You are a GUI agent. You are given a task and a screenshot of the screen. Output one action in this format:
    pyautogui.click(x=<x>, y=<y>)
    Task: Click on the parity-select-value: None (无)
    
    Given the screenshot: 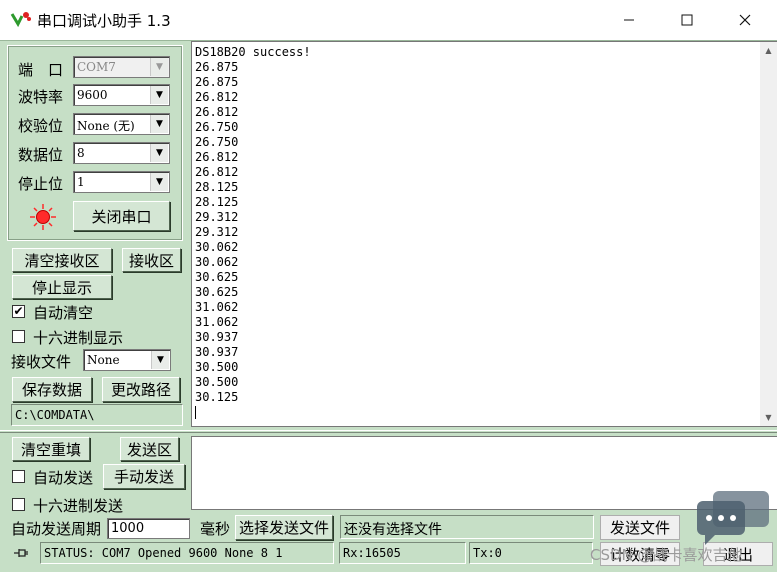 What is the action you would take?
    pyautogui.click(x=106, y=126)
    